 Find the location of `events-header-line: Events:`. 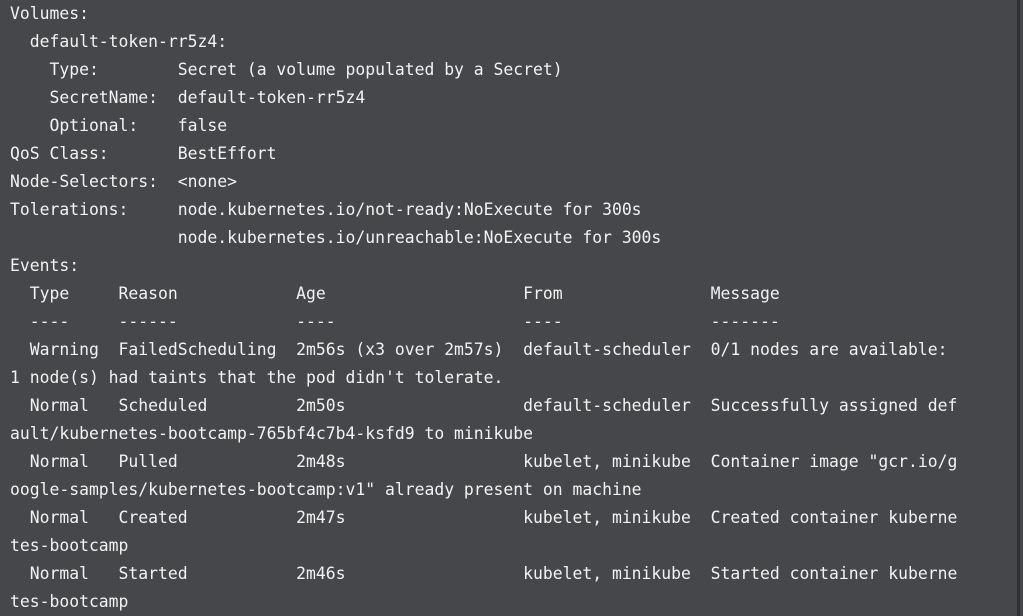

events-header-line: Events: is located at coordinates (45, 265).